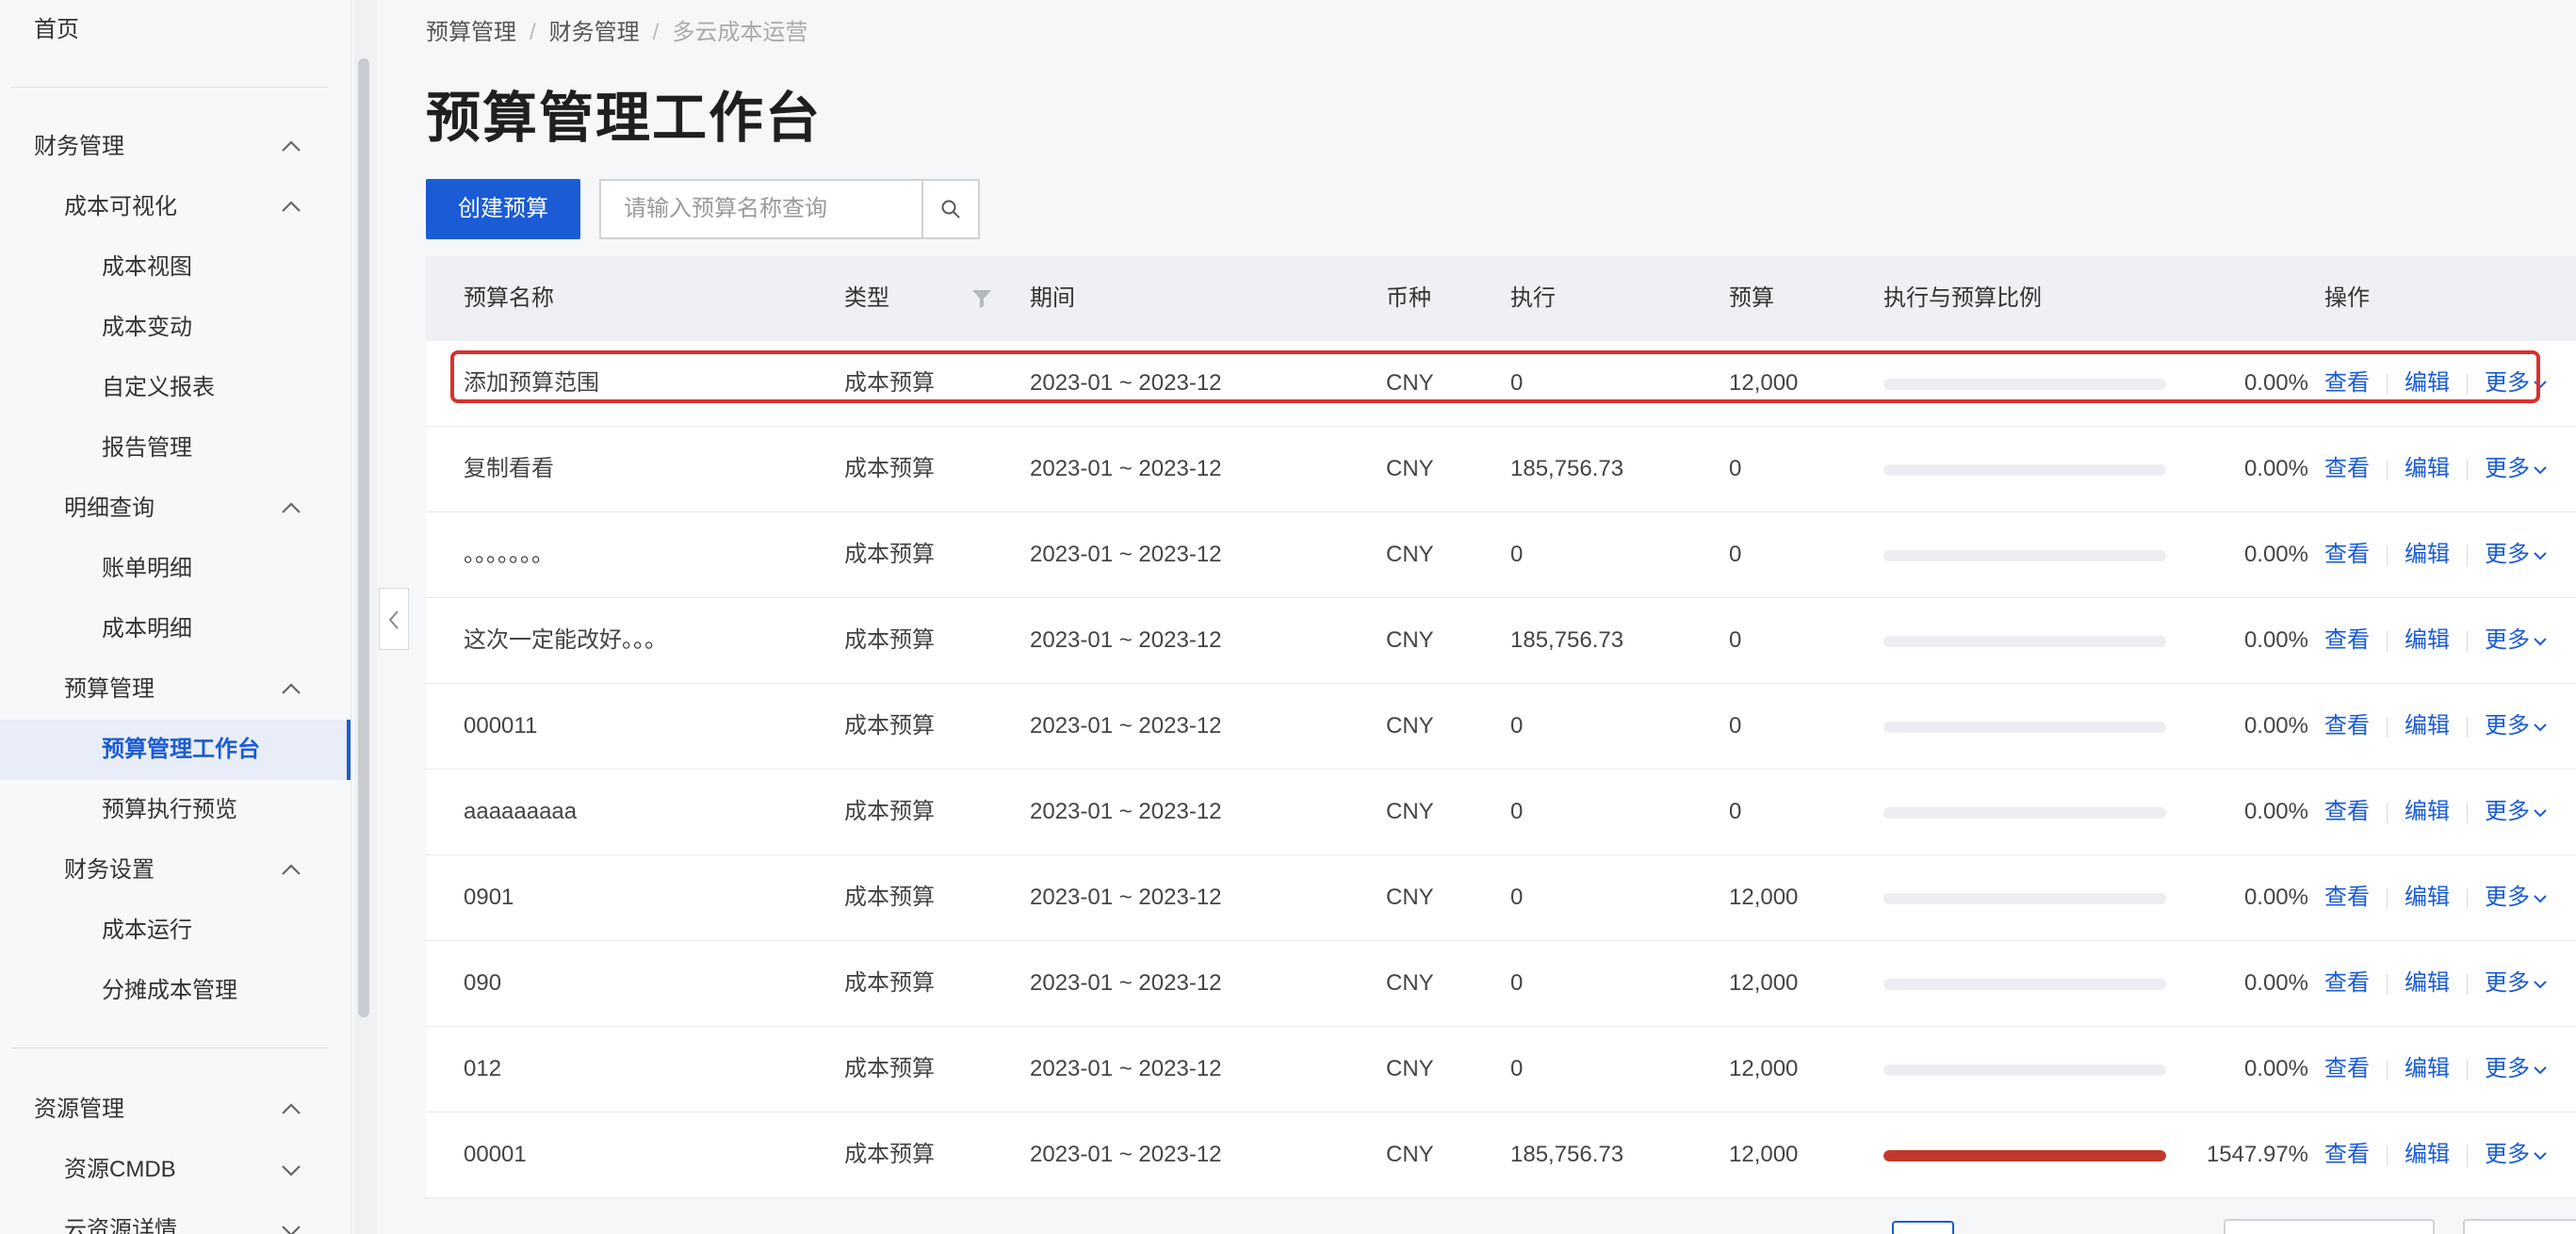 This screenshot has height=1234, width=2576. What do you see at coordinates (1923, 1227) in the screenshot?
I see `pagination-current-page` at bounding box center [1923, 1227].